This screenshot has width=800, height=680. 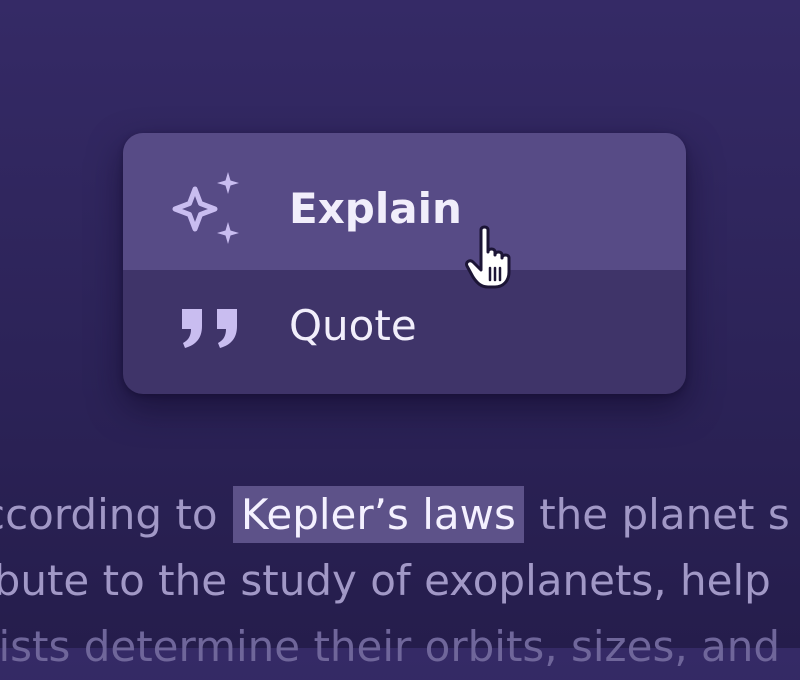 I want to click on text-line: ccording to Kepler’s laws the planet s, so click(x=400, y=515).